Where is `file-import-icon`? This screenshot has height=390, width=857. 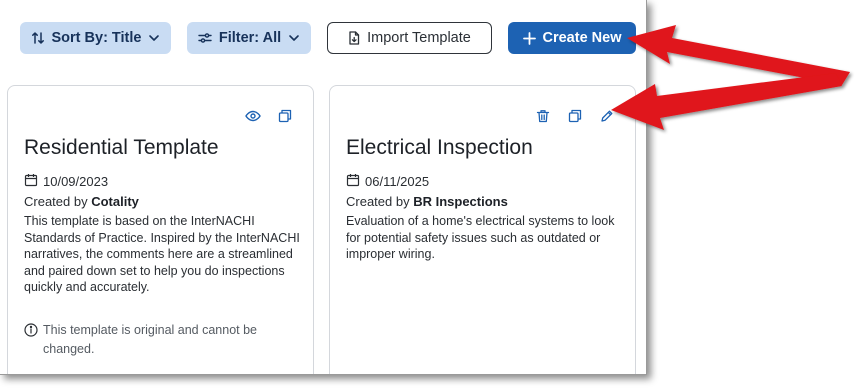
file-import-icon is located at coordinates (354, 38).